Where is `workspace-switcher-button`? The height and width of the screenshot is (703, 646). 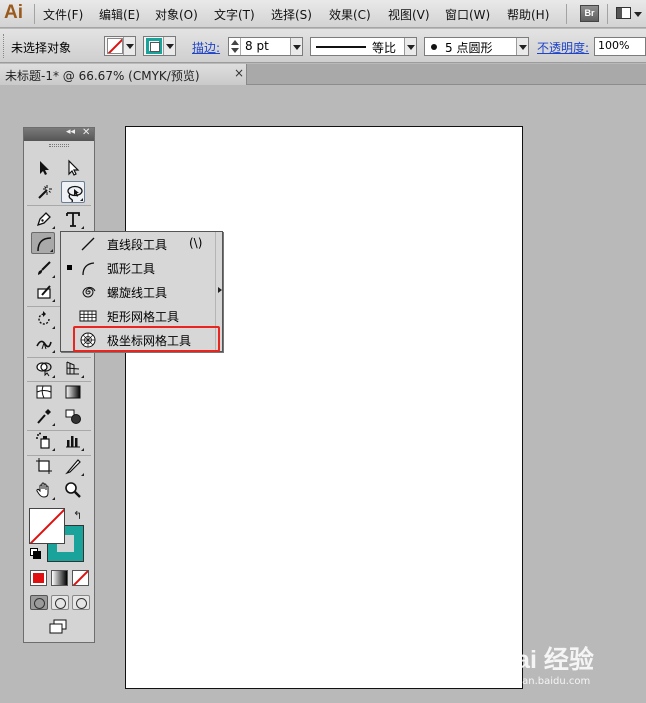
workspace-switcher-button is located at coordinates (629, 13).